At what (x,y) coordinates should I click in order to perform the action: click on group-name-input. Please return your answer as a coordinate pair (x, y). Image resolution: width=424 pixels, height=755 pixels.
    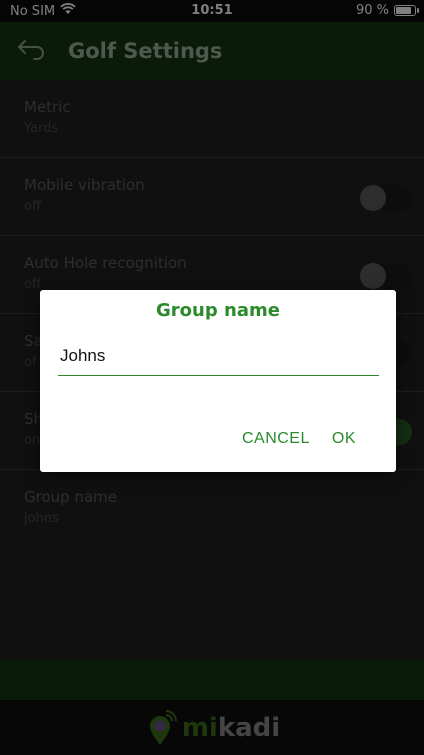
    Looking at the image, I should click on (218, 356).